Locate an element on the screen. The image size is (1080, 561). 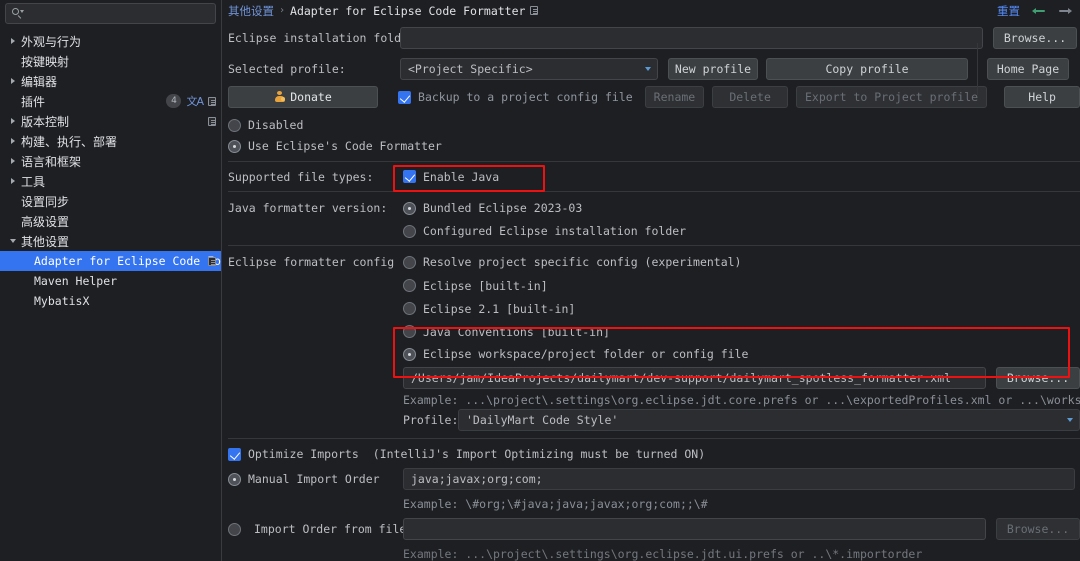
optimize-imports-option: Optimize Imports is located at coordinates (293, 454).